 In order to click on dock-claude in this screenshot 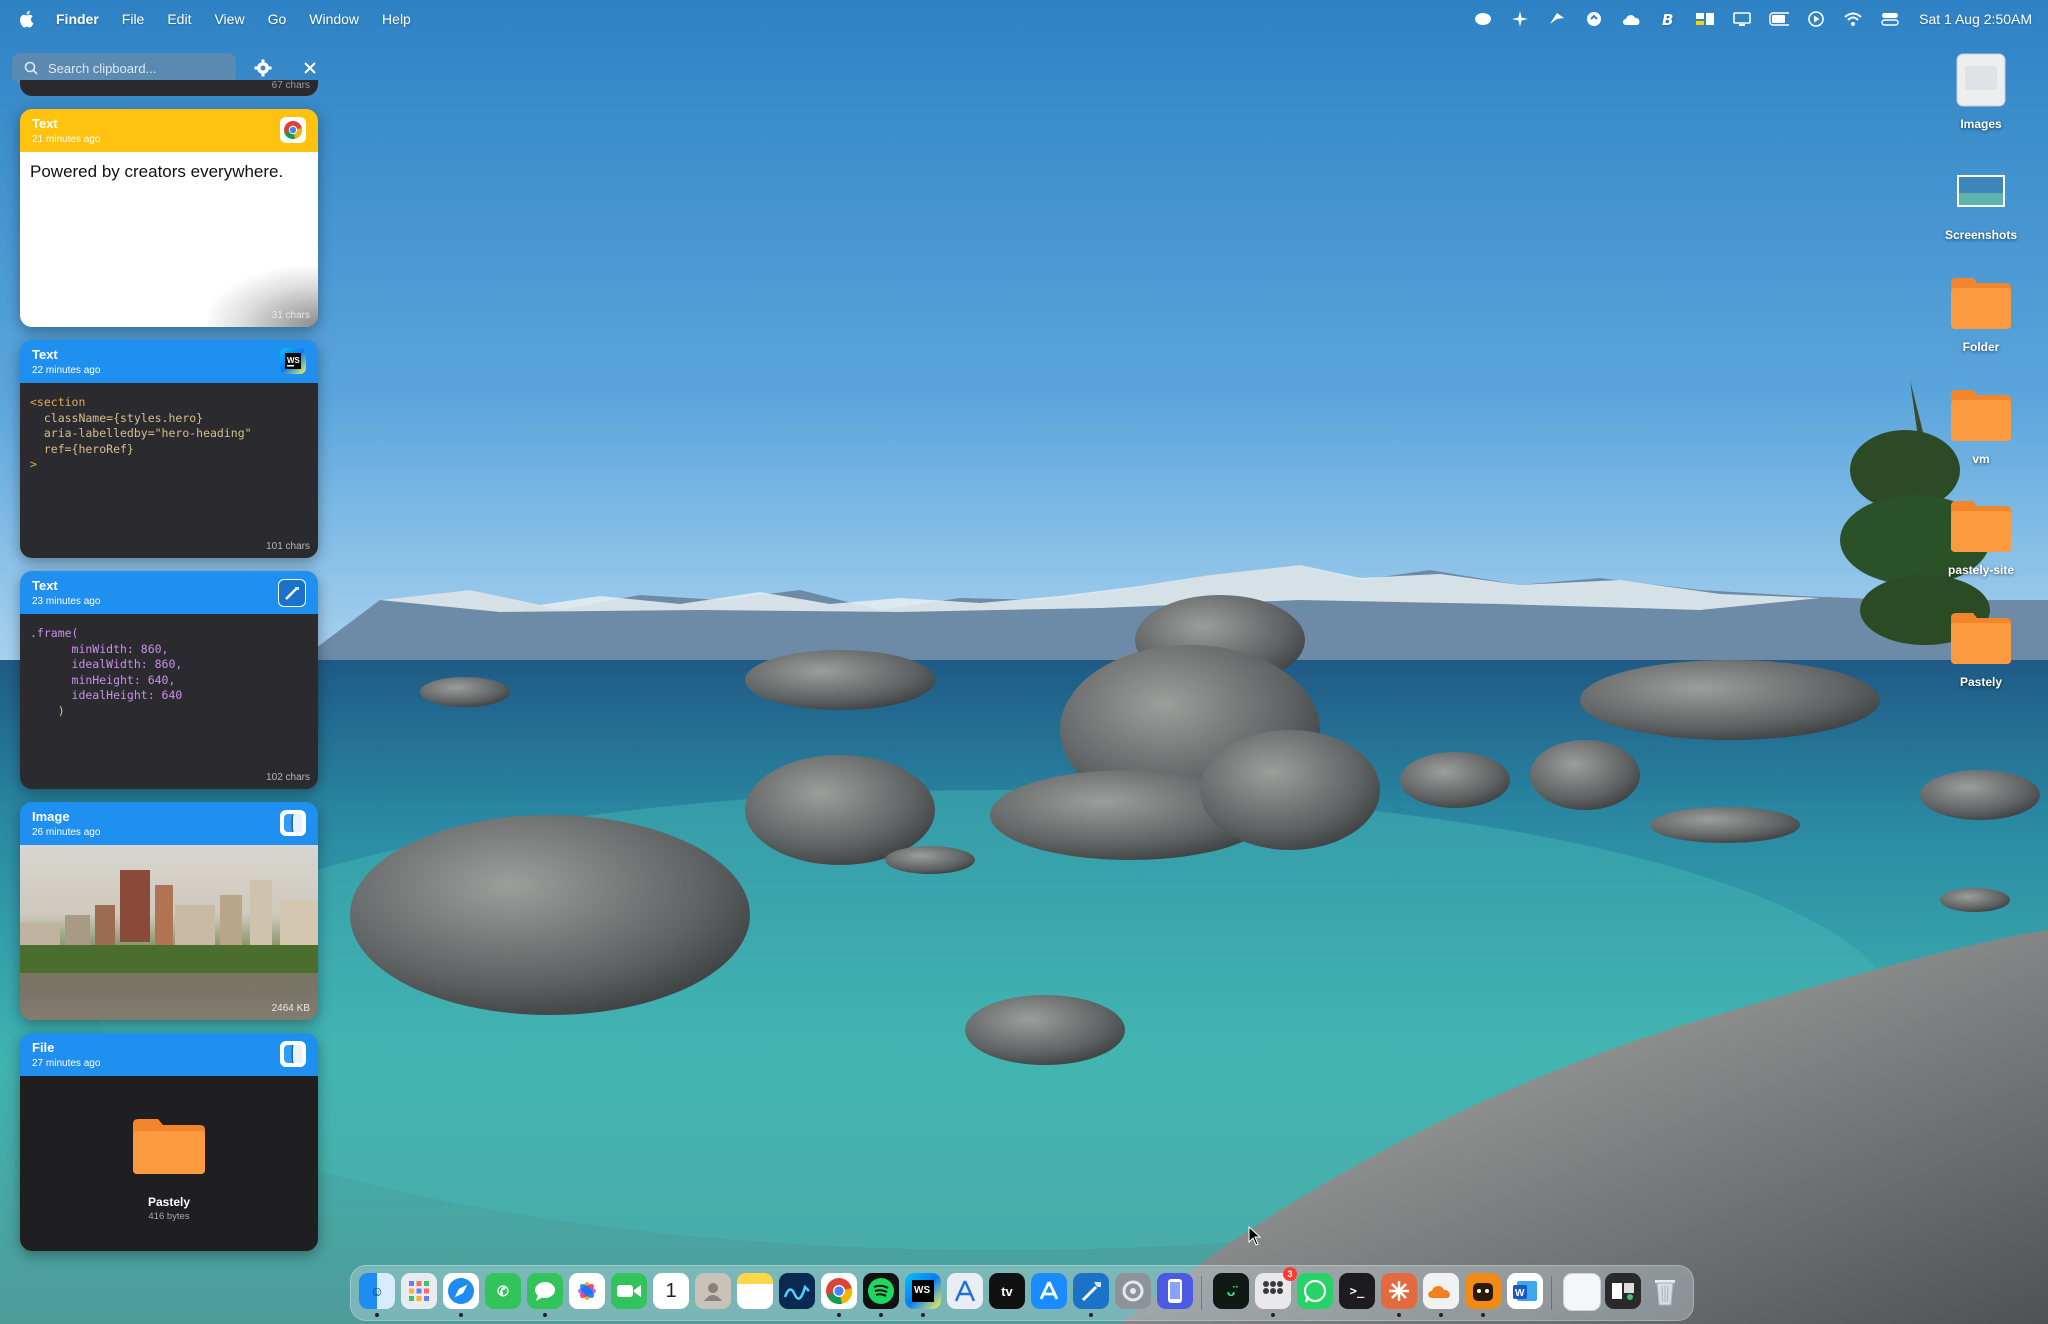, I will do `click(1399, 1291)`.